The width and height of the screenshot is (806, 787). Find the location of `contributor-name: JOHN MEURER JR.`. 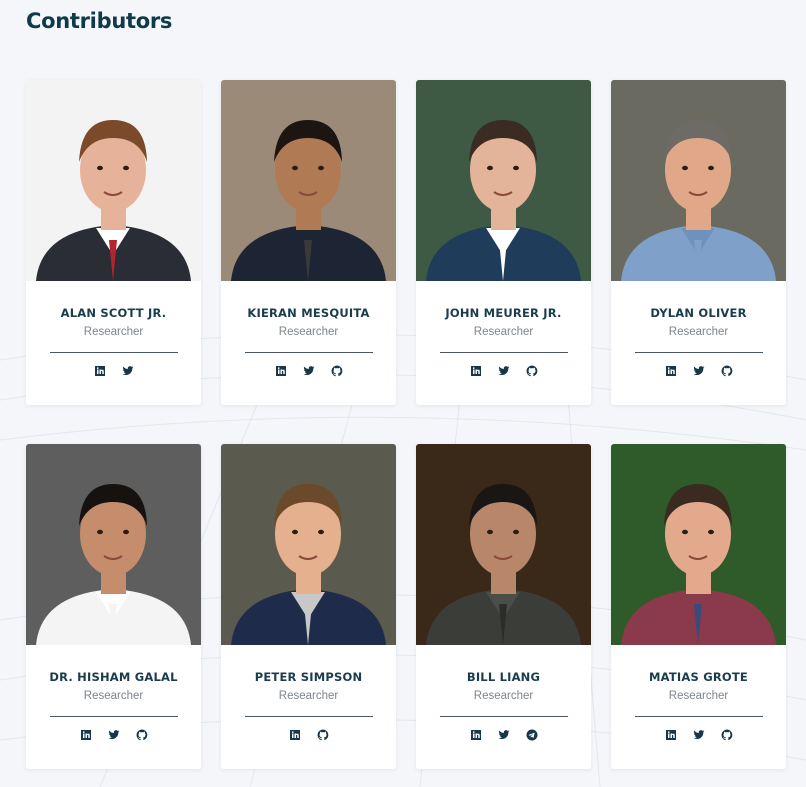

contributor-name: JOHN MEURER JR. is located at coordinates (503, 313).